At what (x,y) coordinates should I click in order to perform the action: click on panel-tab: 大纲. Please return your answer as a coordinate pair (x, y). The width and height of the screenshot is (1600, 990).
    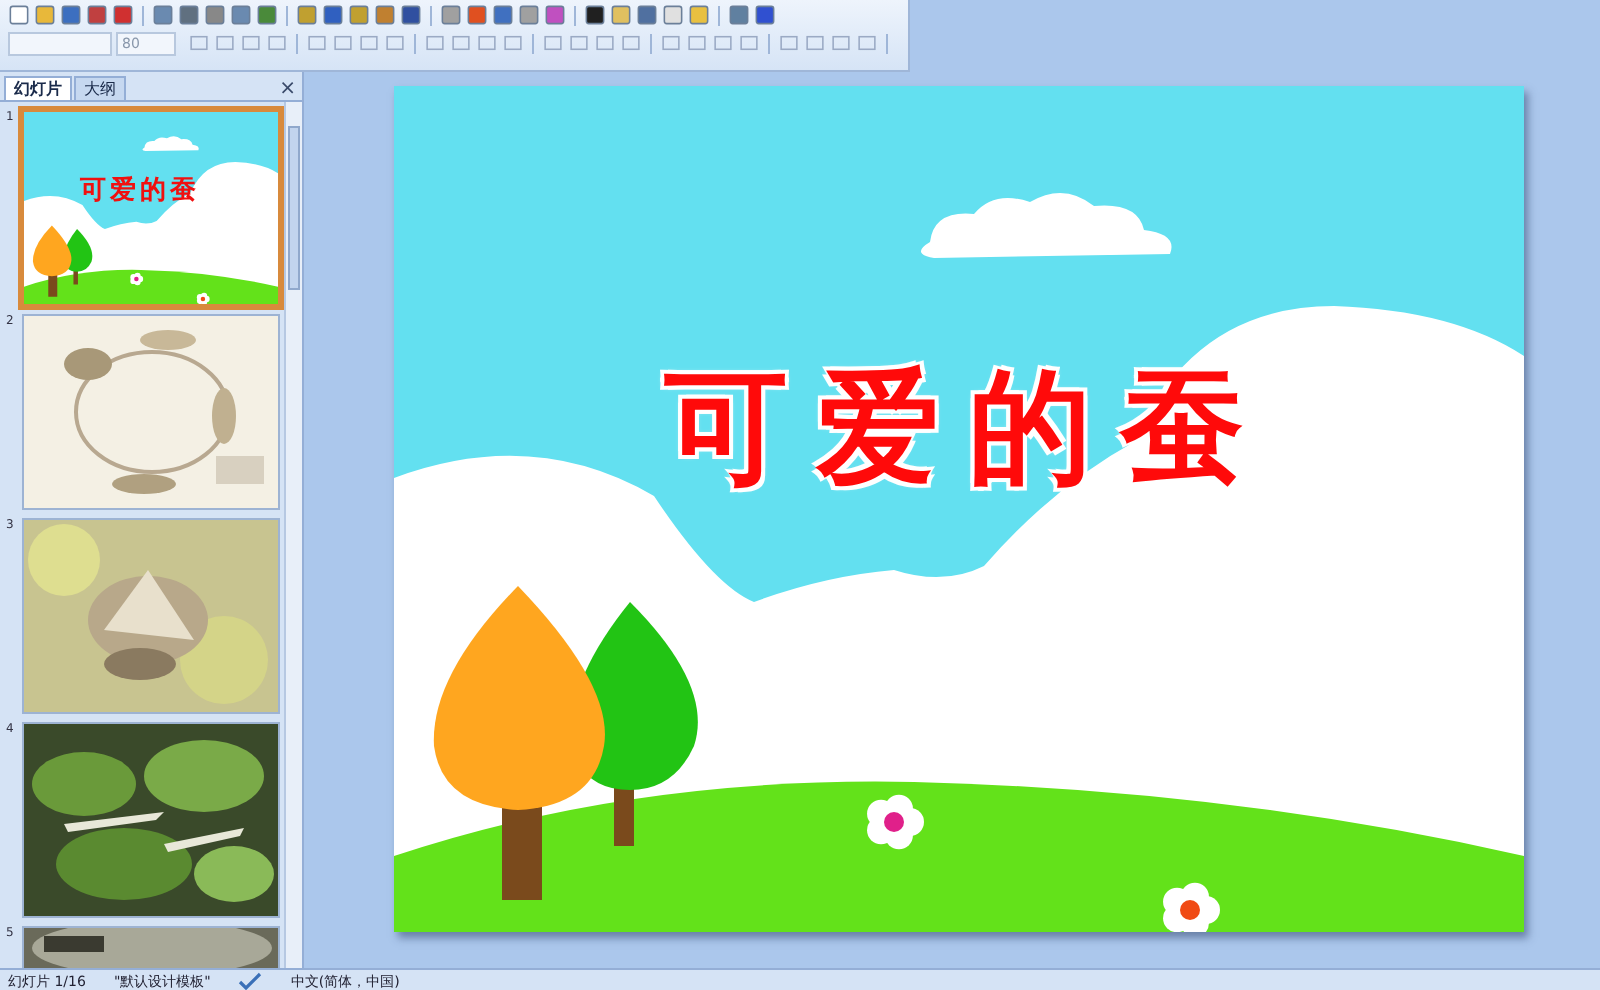
    Looking at the image, I should click on (100, 88).